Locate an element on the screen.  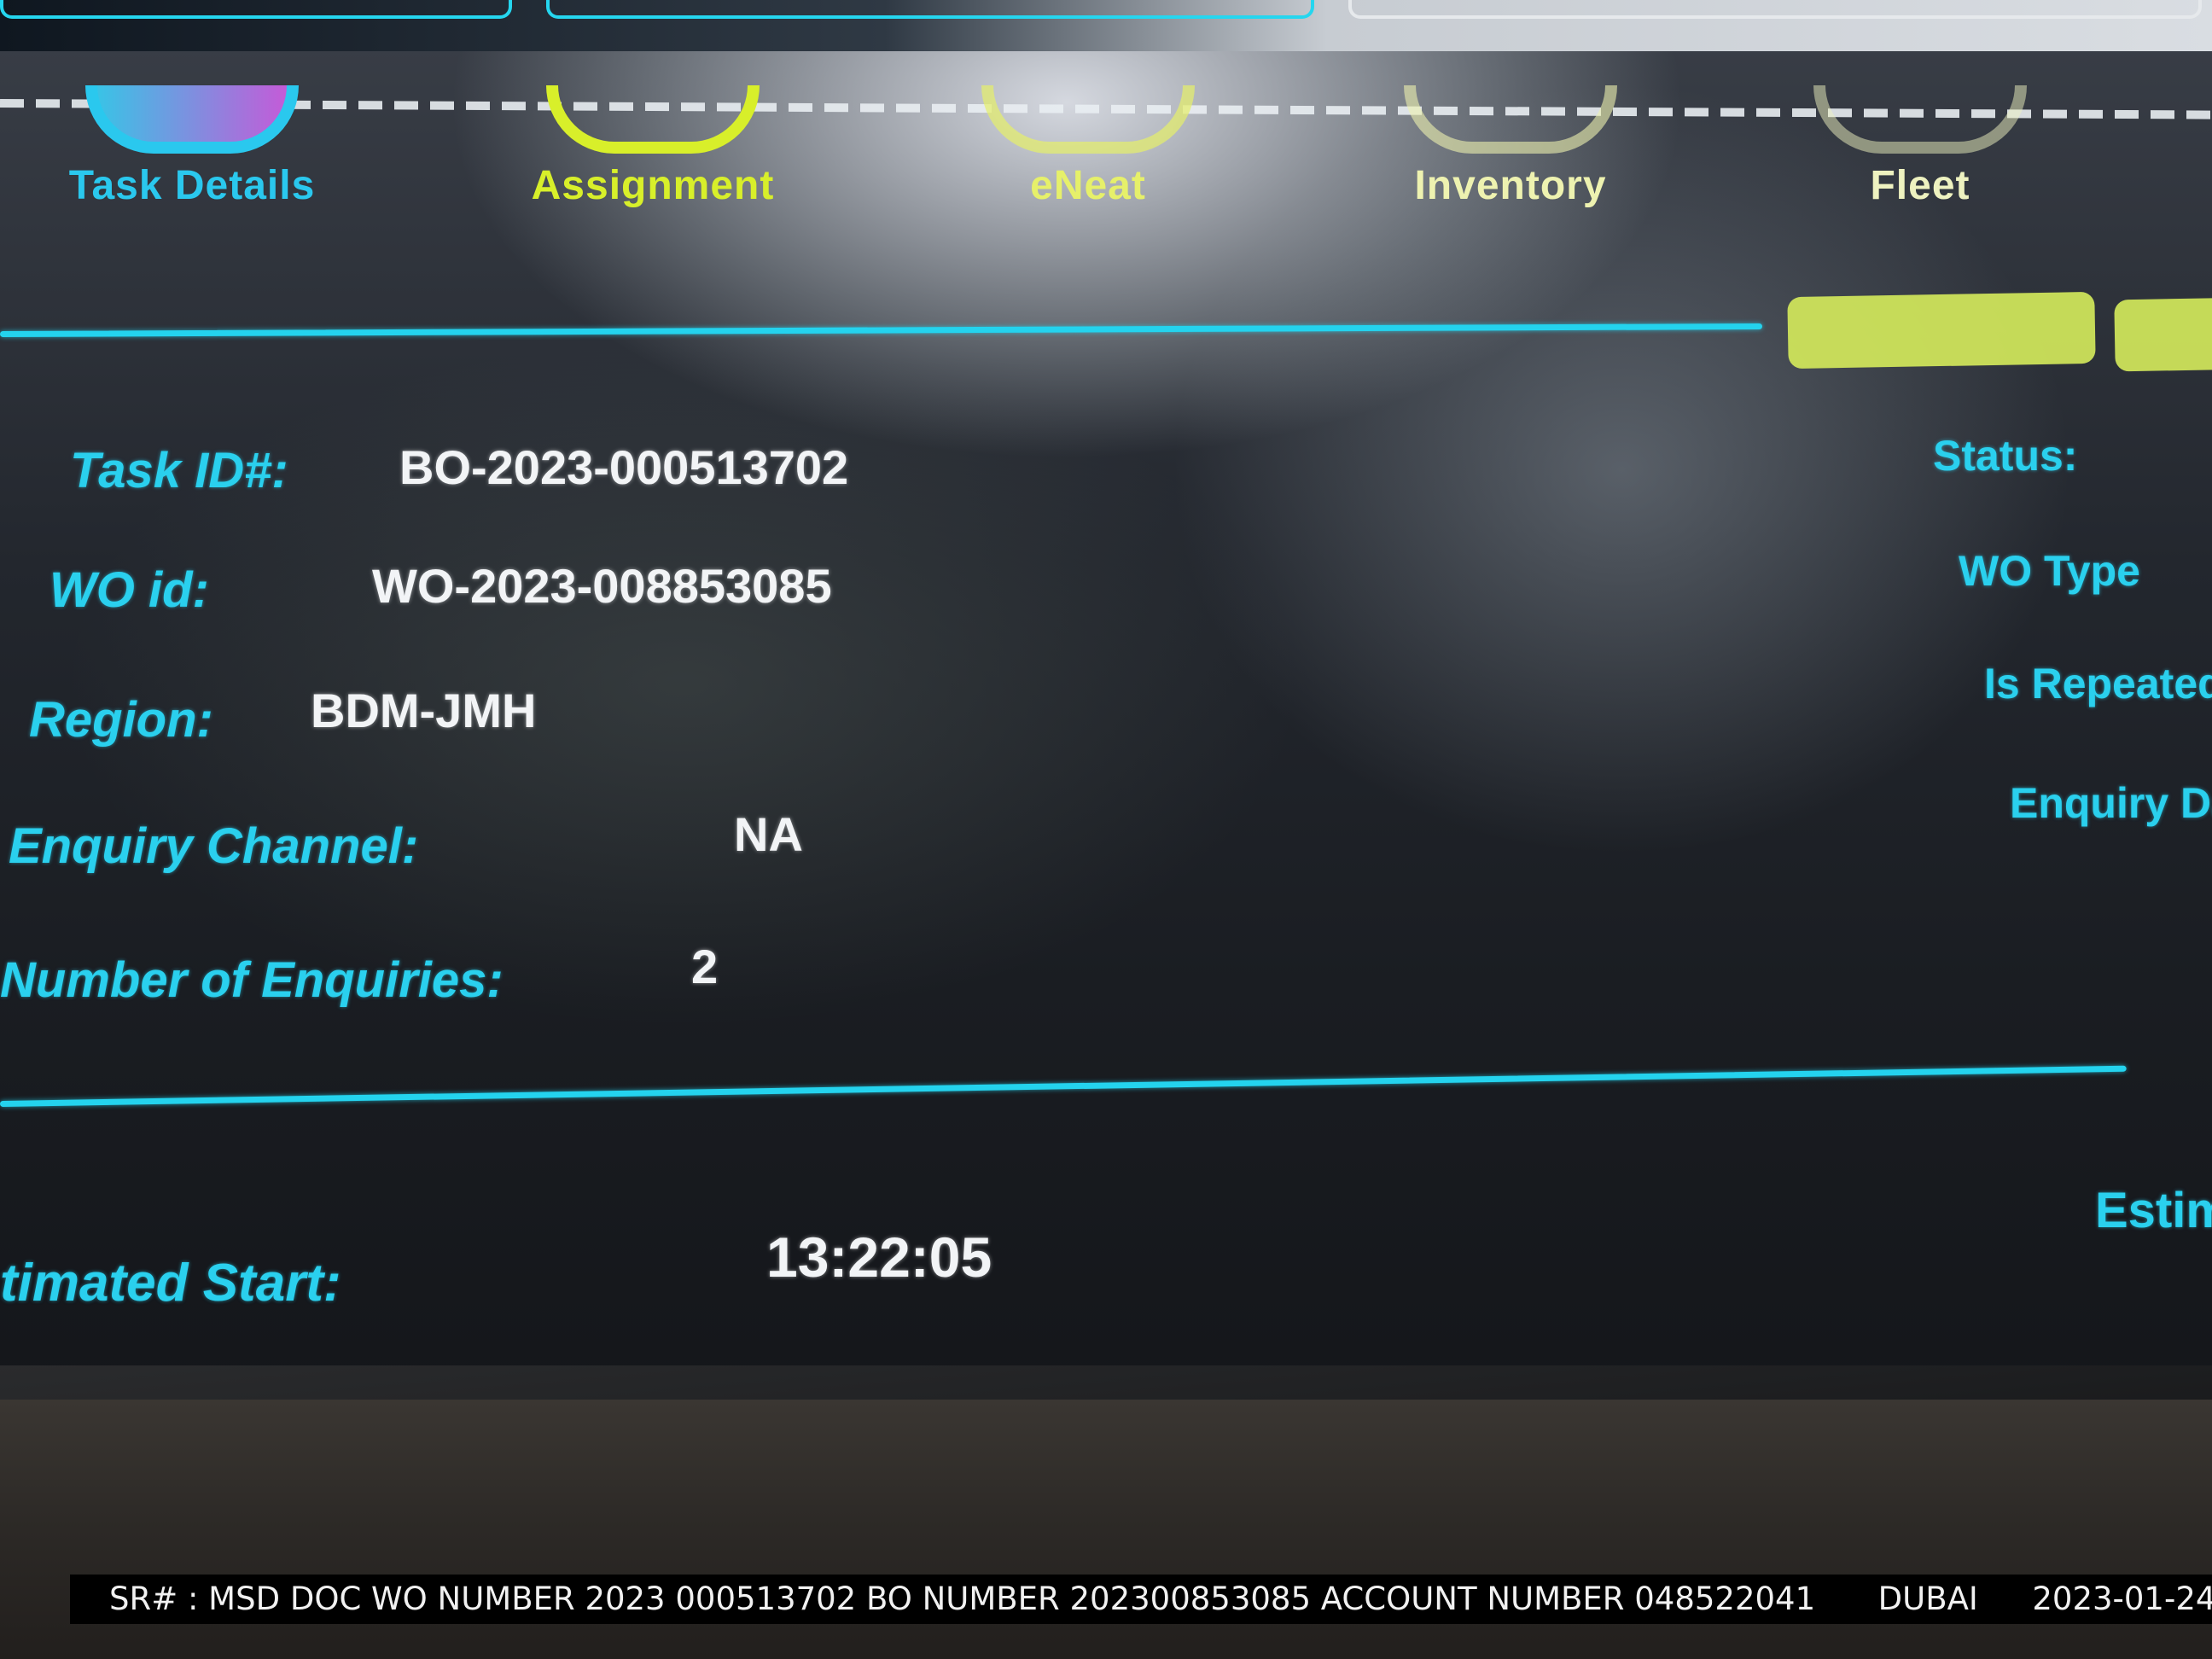
top-tab-right is located at coordinates (1775, 9).